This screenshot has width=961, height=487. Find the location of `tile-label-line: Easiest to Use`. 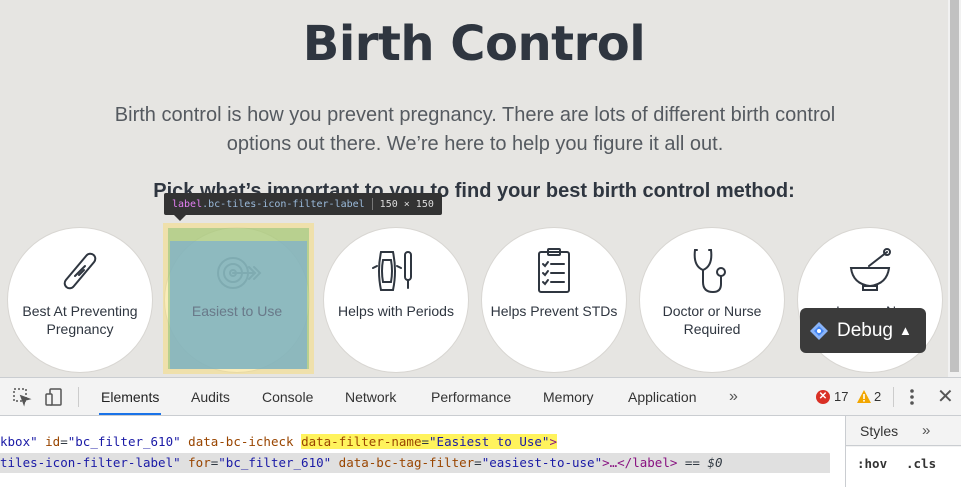

tile-label-line: Easiest to Use is located at coordinates (237, 311).